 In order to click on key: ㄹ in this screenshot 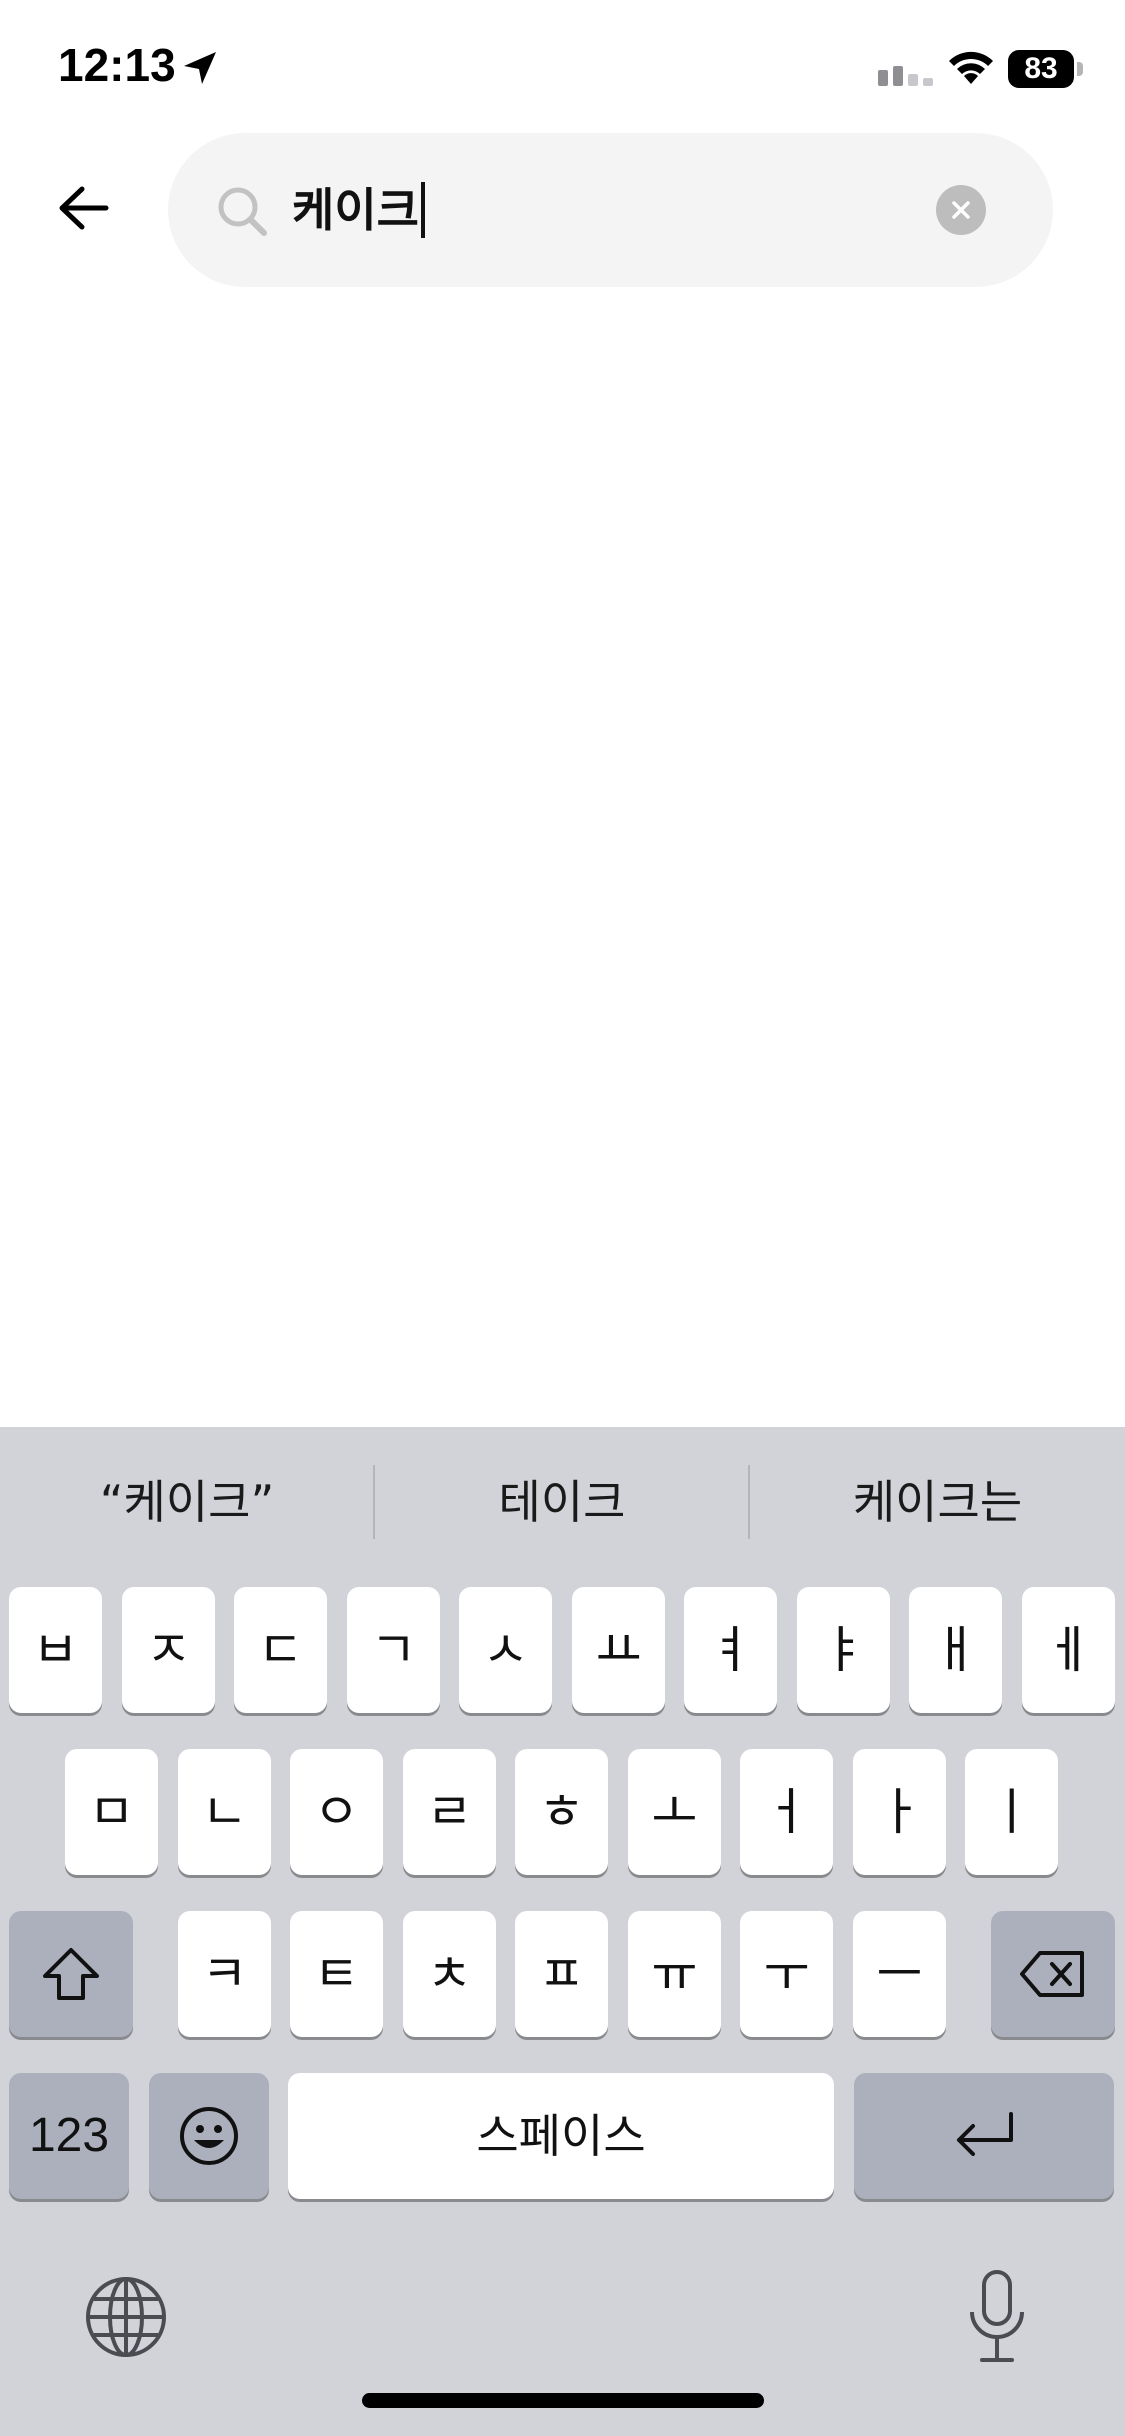, I will do `click(449, 1812)`.